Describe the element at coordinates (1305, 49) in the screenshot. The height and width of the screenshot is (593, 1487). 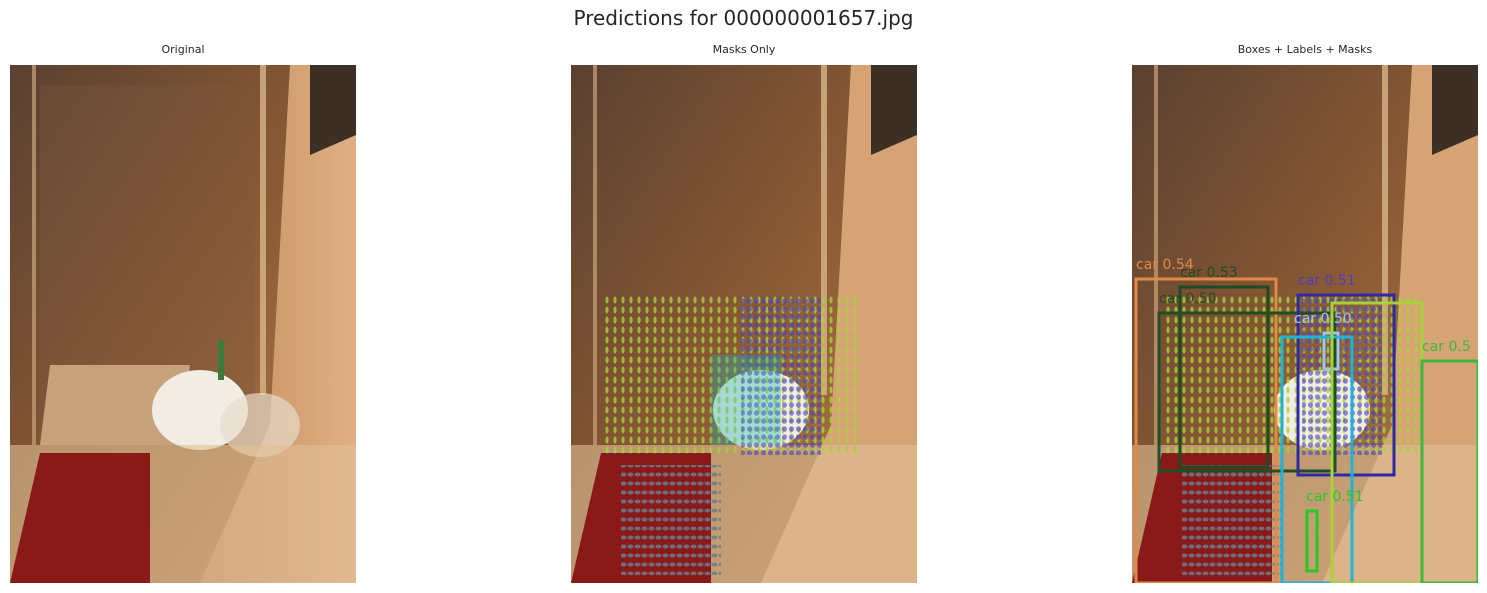
I see `panel-title-boxes: Boxes + Labels + Masks` at that location.